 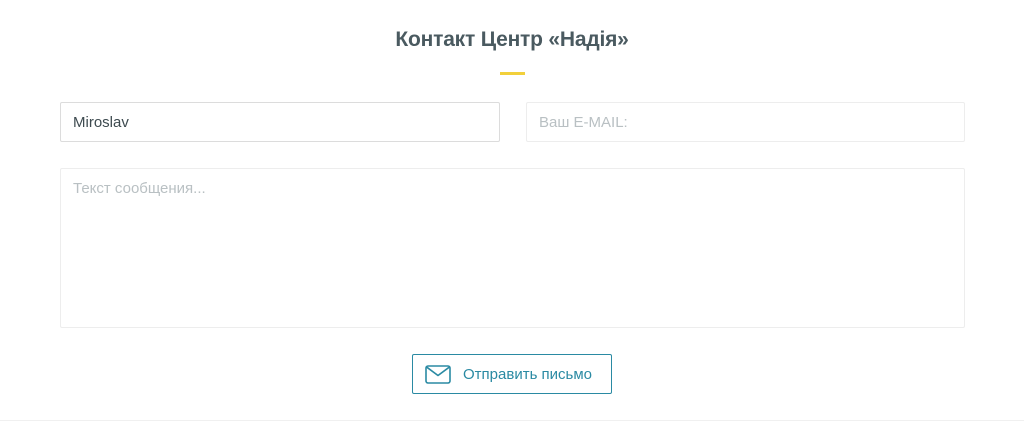 What do you see at coordinates (745, 122) in the screenshot?
I see `email-input` at bounding box center [745, 122].